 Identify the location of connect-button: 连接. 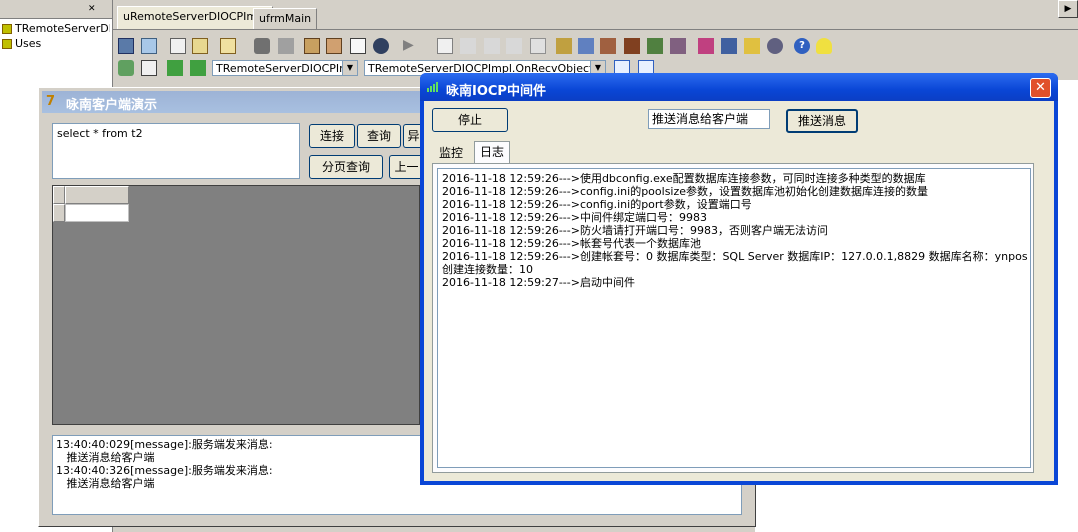
(332, 136).